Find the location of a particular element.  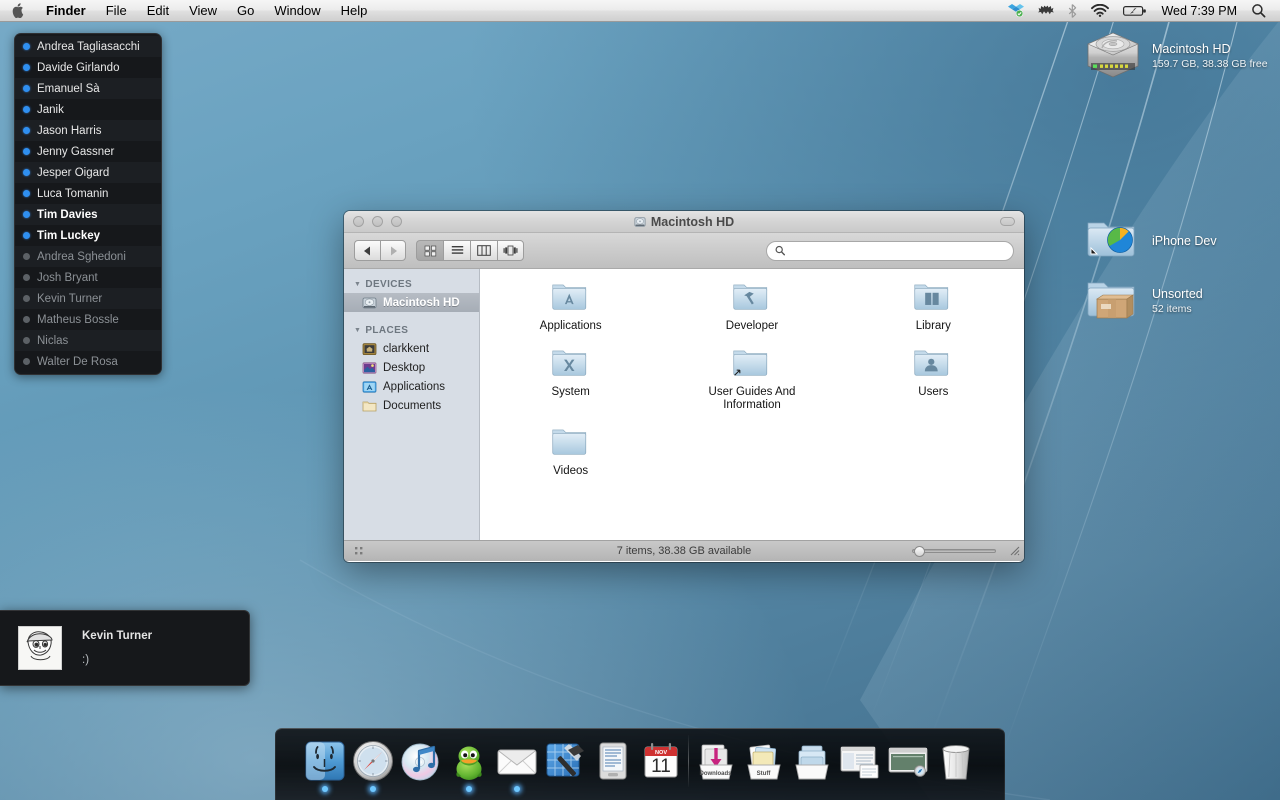

dock-item-itunes is located at coordinates (421, 759).